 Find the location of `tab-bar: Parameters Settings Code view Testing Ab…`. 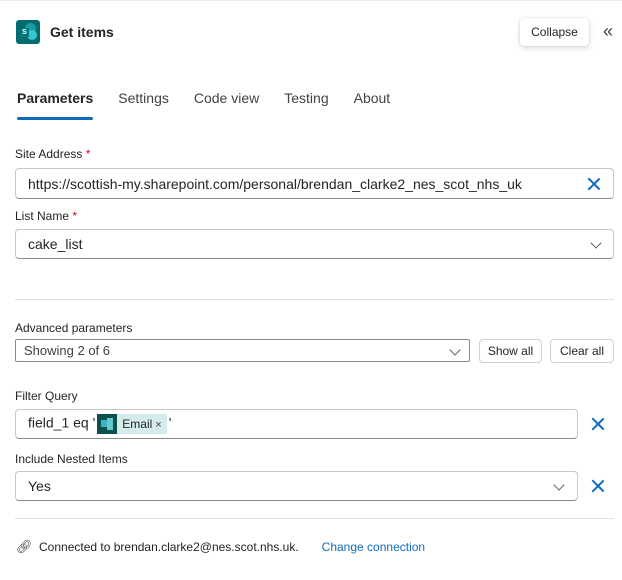

tab-bar: Parameters Settings Code view Testing Ab… is located at coordinates (216, 105).